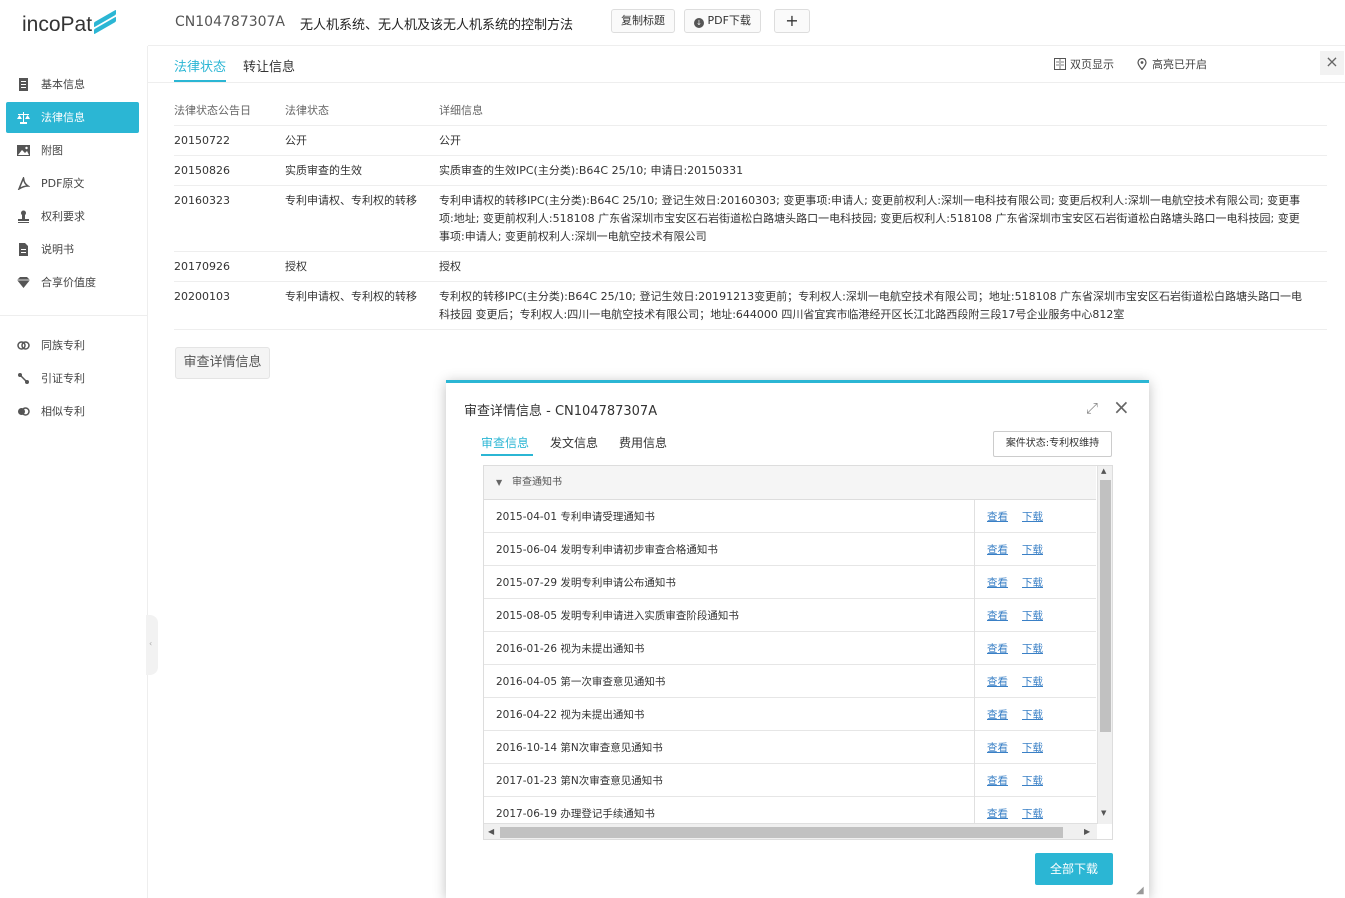 This screenshot has height=898, width=1345. Describe the element at coordinates (507, 455) in the screenshot. I see `modal-active-tab-indicator` at that location.